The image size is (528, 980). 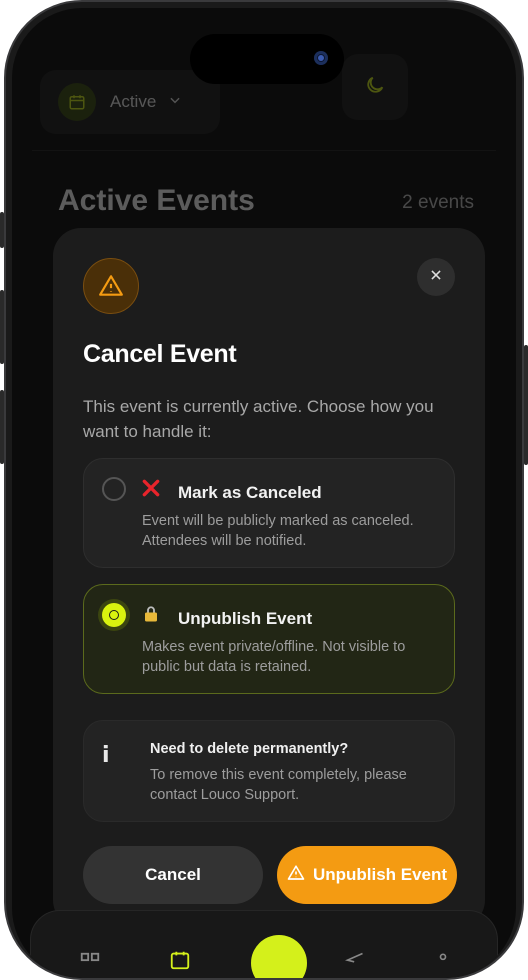 I want to click on cancel-button: Cancel, so click(x=173, y=875).